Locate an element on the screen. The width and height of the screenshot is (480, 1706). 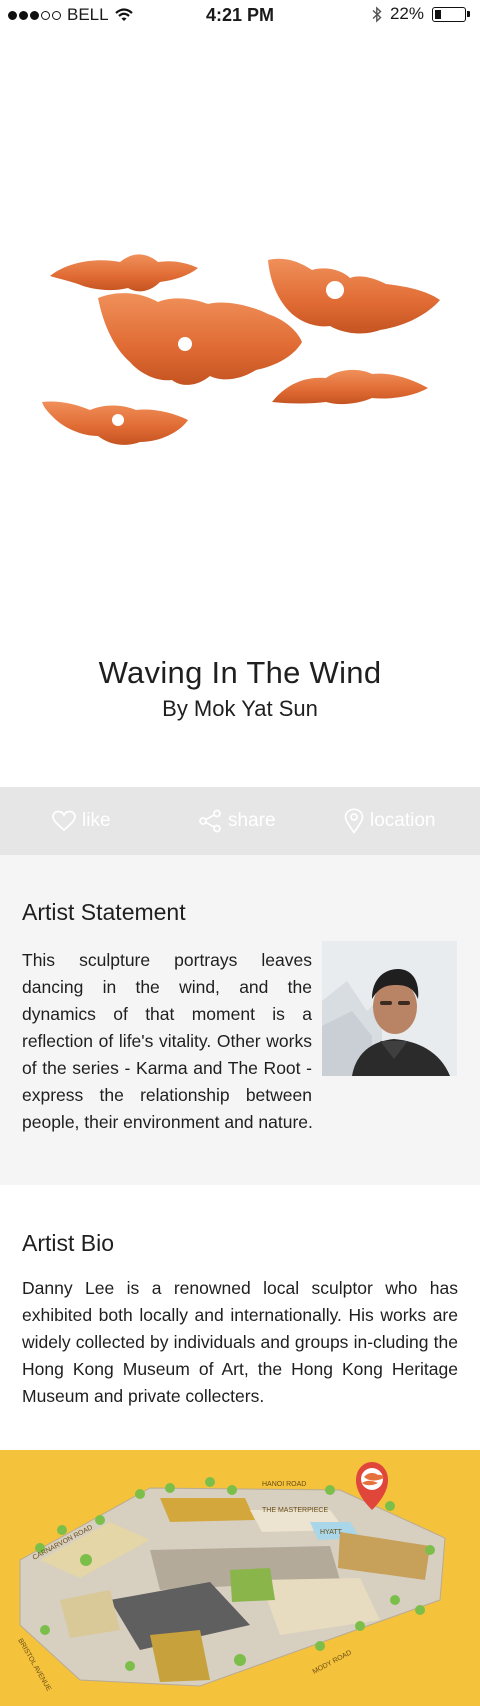
action-bar: like share location is located at coordinates (240, 821).